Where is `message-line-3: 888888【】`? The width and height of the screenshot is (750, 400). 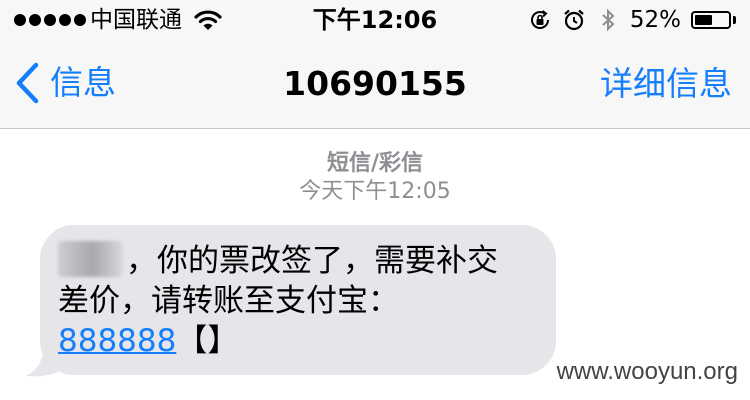 message-line-3: 888888【】 is located at coordinates (297, 341).